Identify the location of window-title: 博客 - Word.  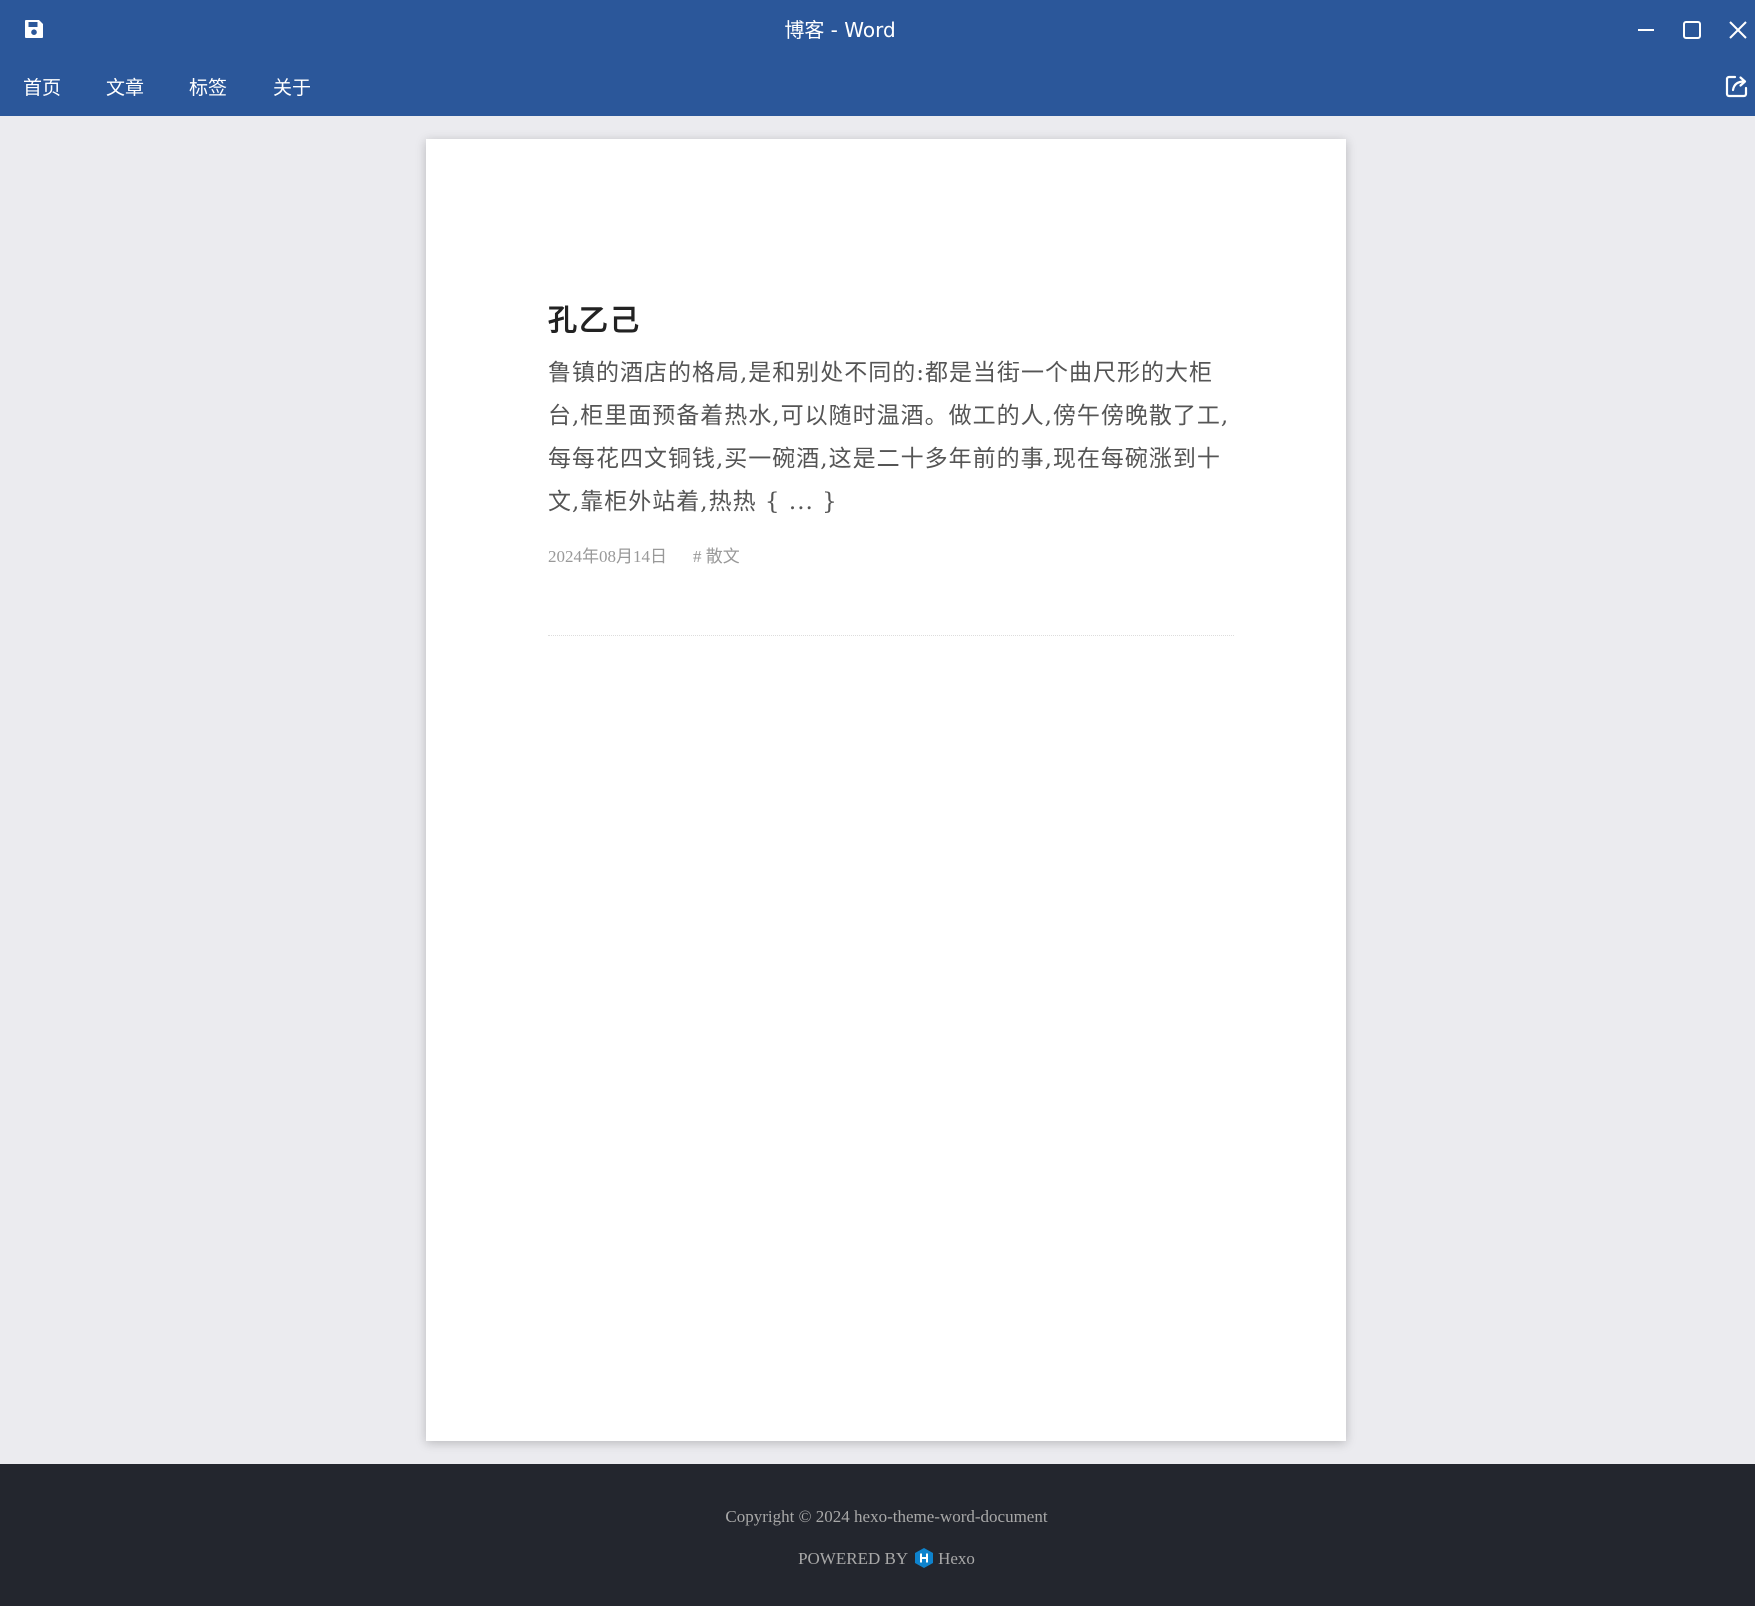
(840, 30).